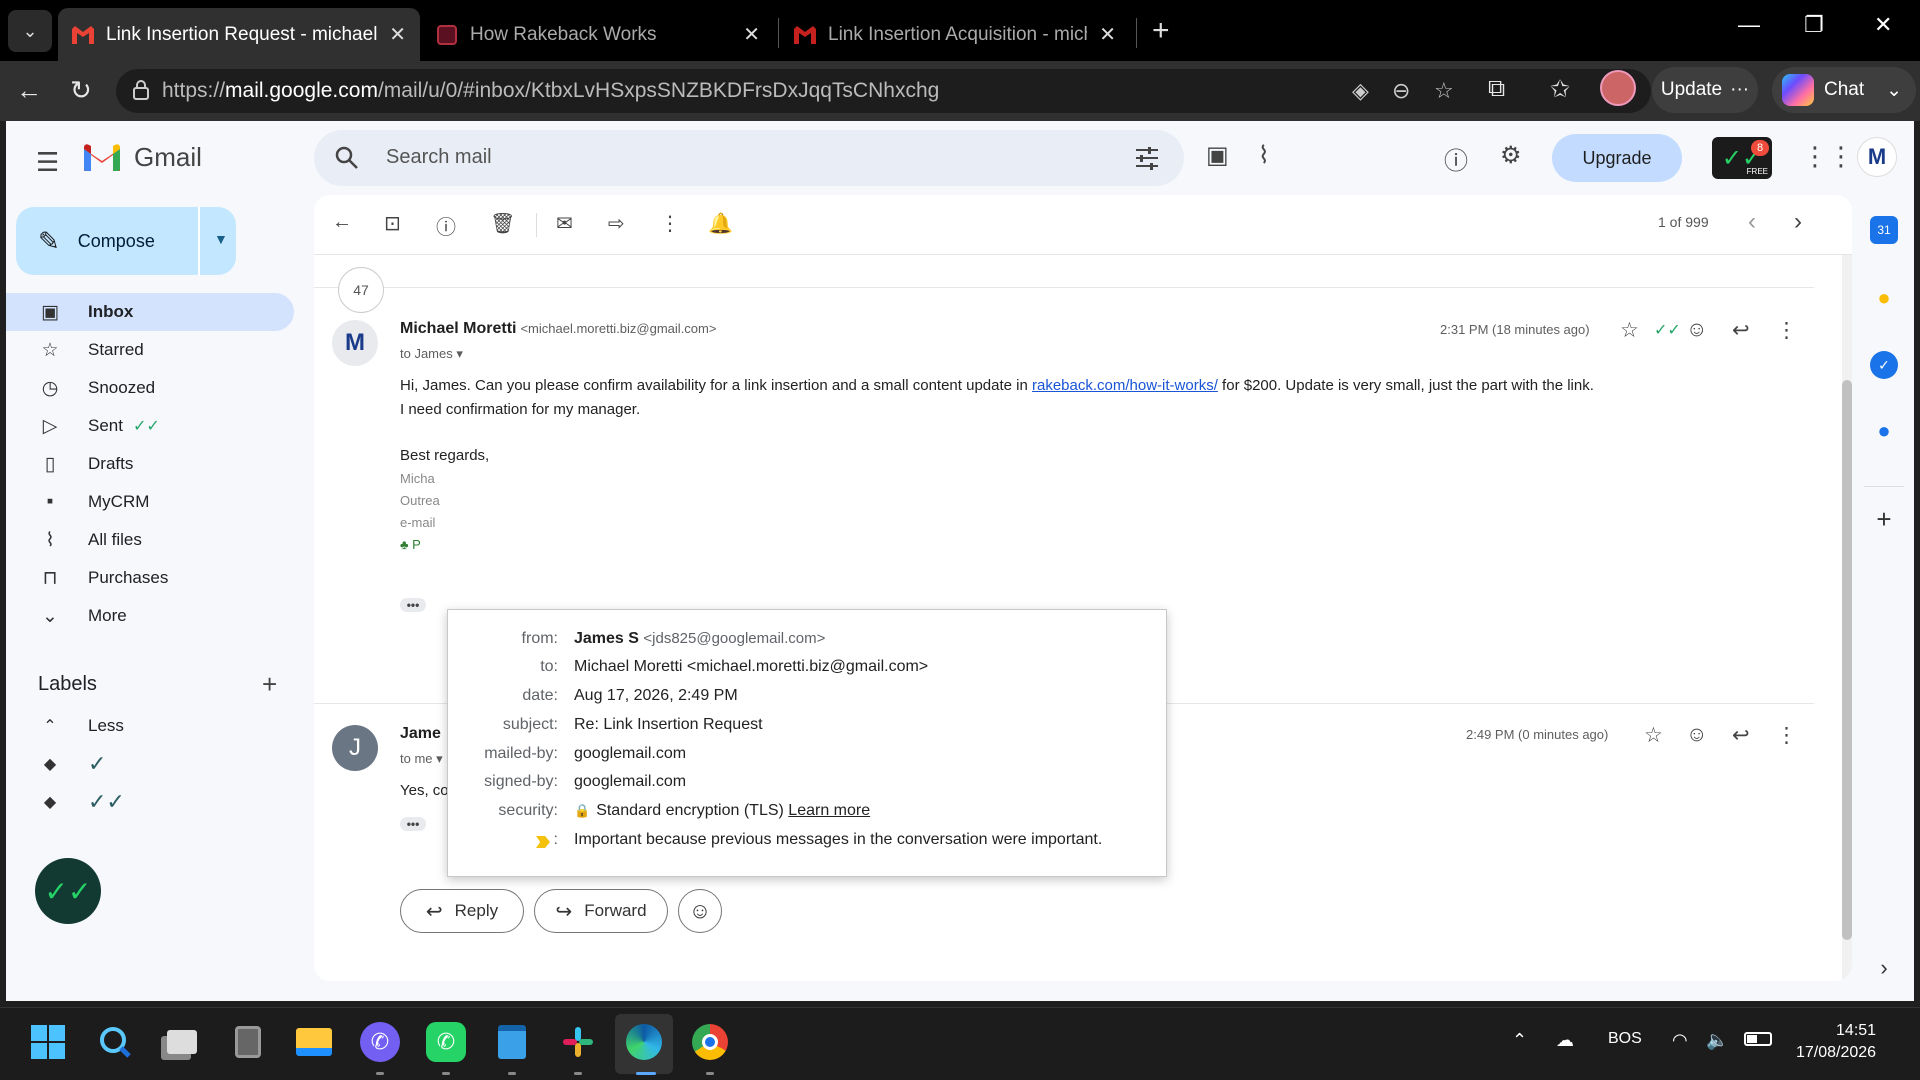 The width and height of the screenshot is (1920, 1080). I want to click on sender-avatar: M, so click(355, 343).